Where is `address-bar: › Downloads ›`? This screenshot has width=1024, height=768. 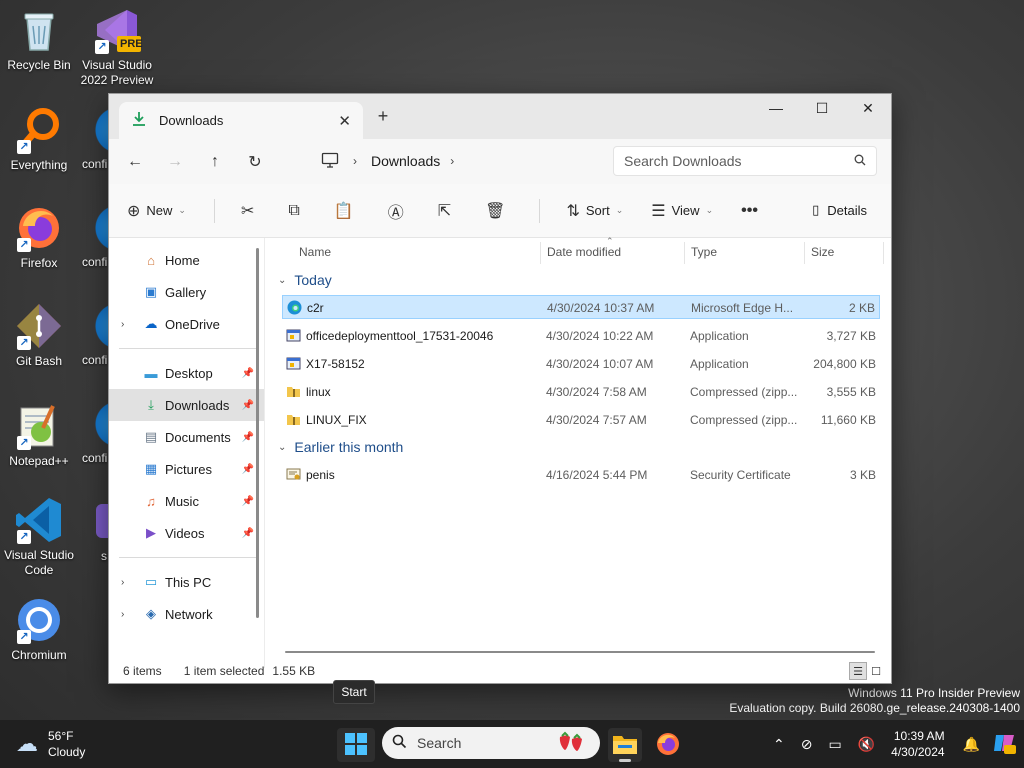
address-bar: › Downloads › is located at coordinates (461, 161).